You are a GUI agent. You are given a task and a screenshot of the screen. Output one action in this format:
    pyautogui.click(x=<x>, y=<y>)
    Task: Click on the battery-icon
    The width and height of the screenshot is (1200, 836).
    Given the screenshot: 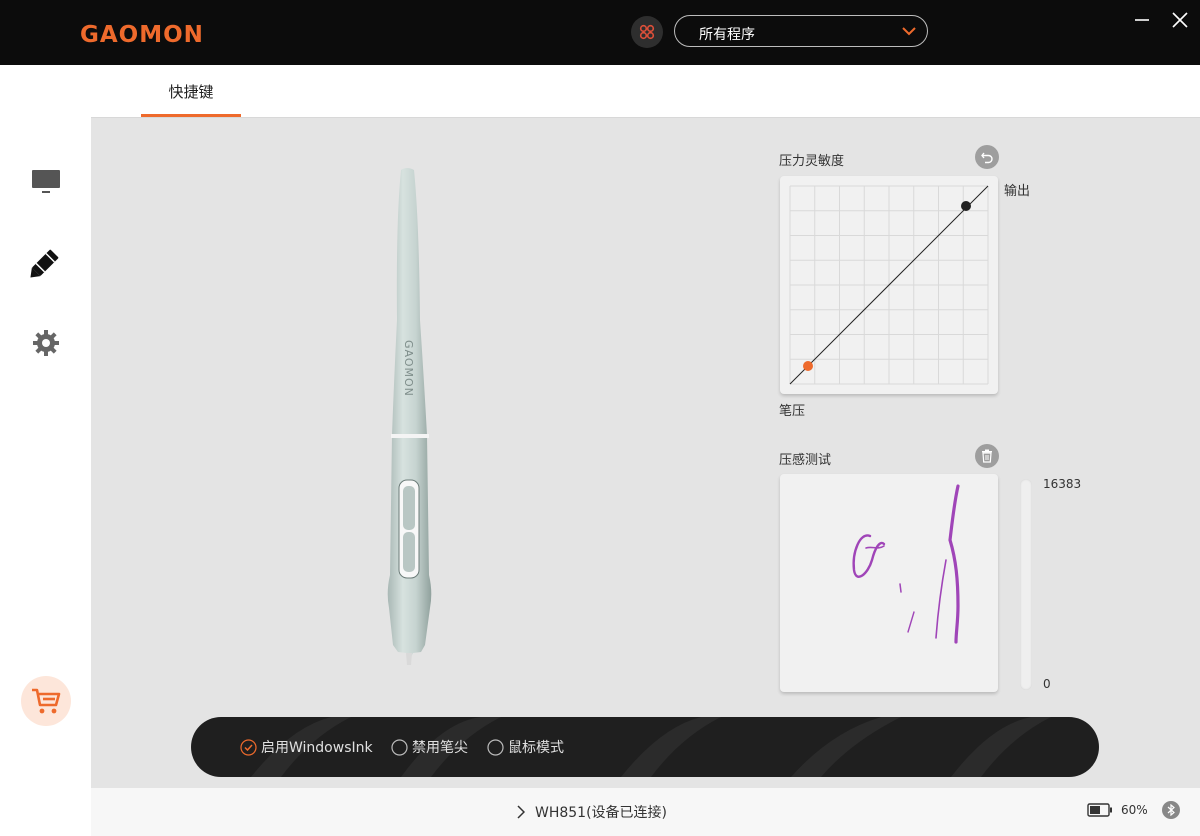 What is the action you would take?
    pyautogui.click(x=1099, y=810)
    